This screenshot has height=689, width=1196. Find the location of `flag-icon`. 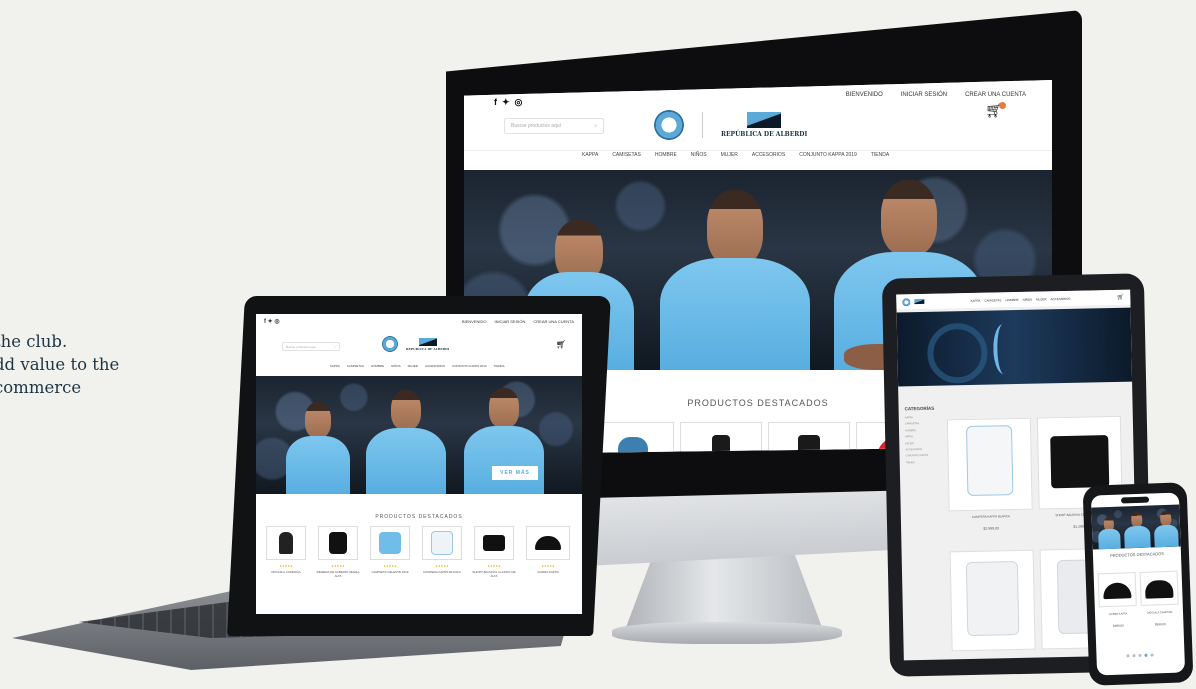

flag-icon is located at coordinates (919, 301).